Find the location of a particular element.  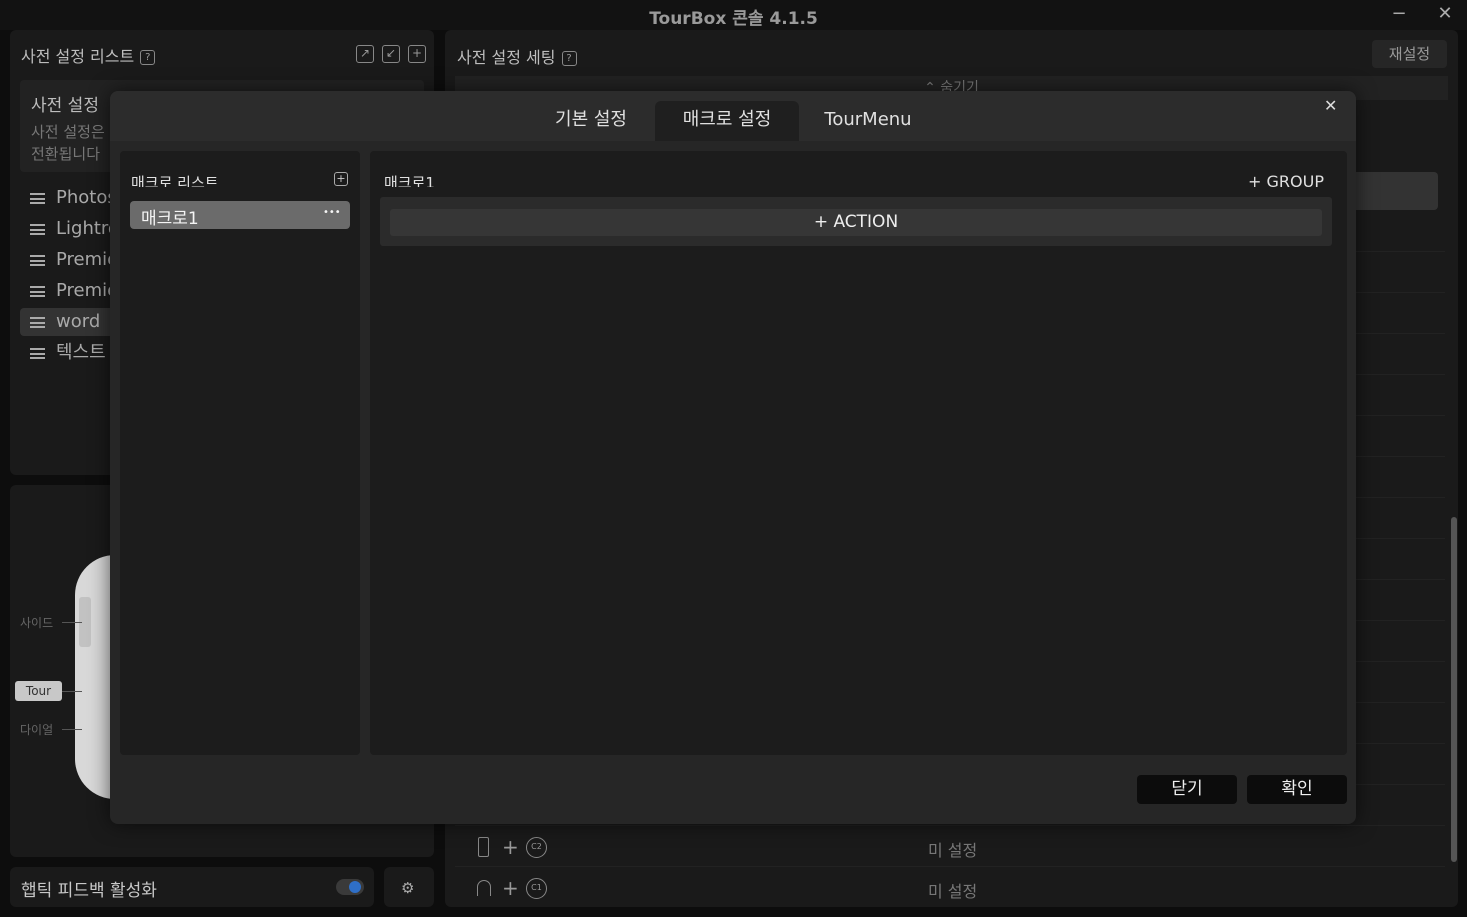

macro-list-panel is located at coordinates (240, 453).